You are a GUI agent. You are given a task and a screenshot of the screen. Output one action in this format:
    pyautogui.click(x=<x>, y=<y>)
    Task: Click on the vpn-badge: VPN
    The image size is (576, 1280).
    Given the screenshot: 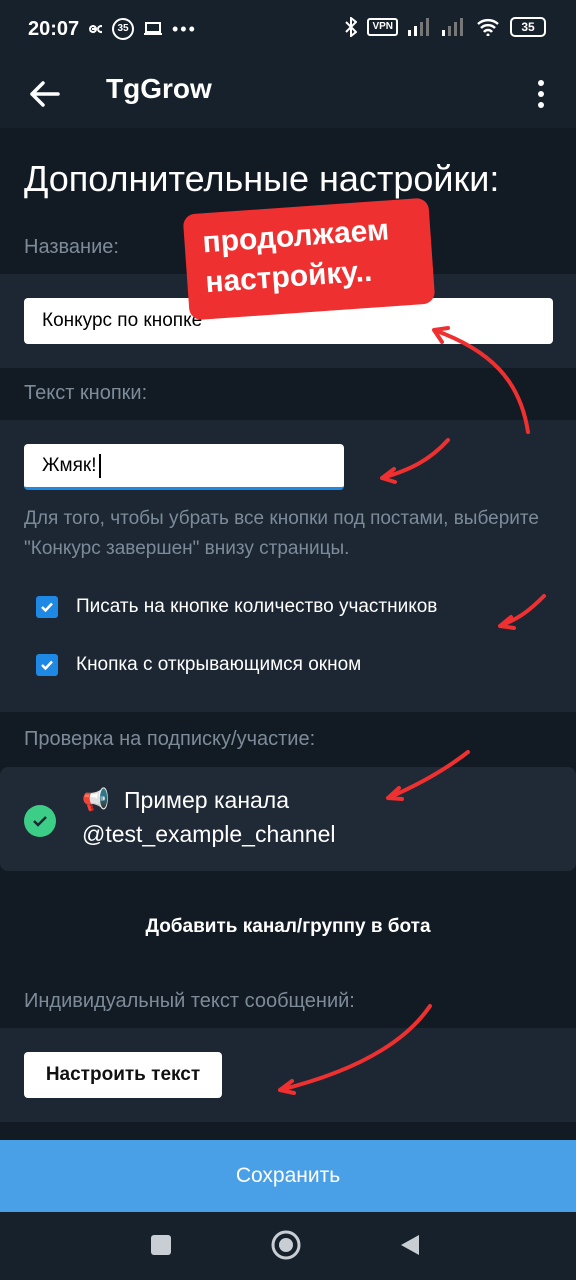 What is the action you would take?
    pyautogui.click(x=382, y=27)
    